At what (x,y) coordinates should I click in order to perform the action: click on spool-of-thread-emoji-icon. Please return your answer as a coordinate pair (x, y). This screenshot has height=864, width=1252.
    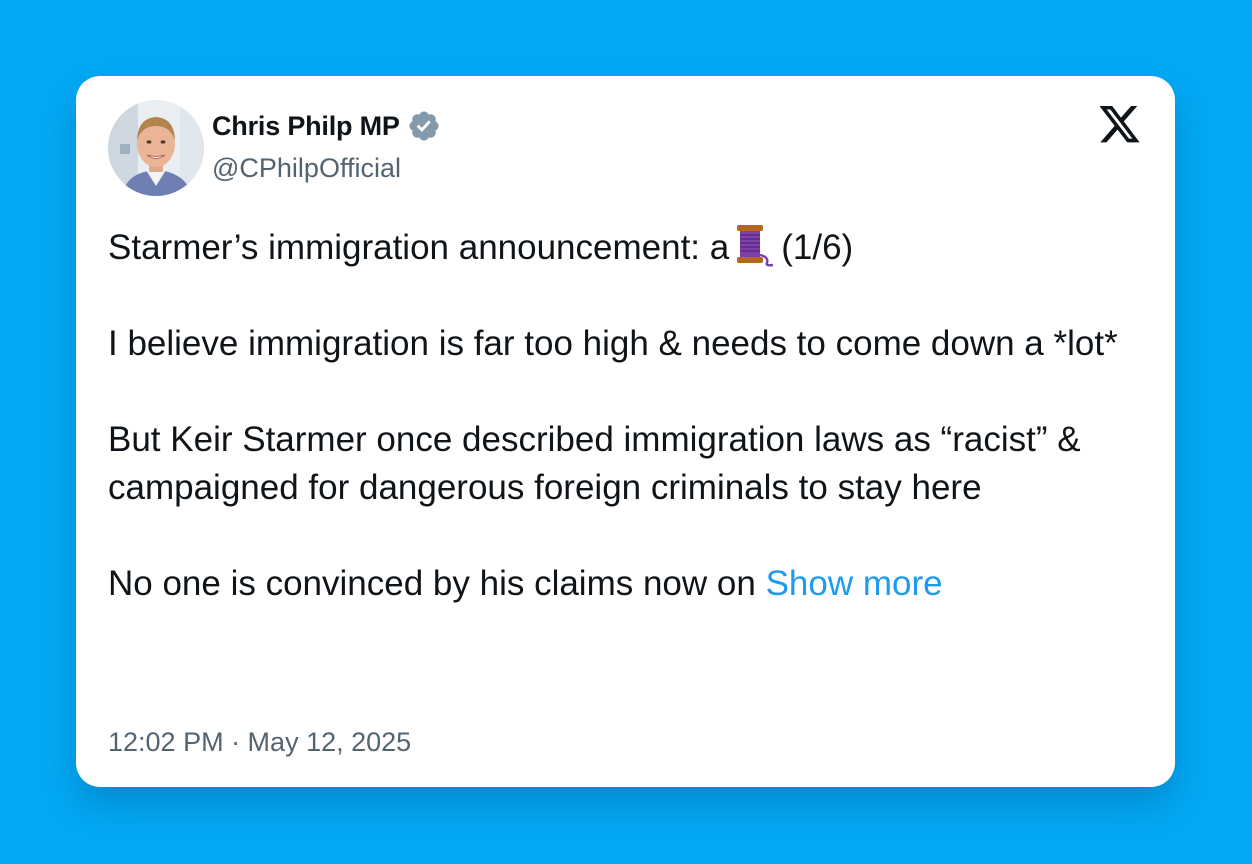
    Looking at the image, I should click on (755, 246).